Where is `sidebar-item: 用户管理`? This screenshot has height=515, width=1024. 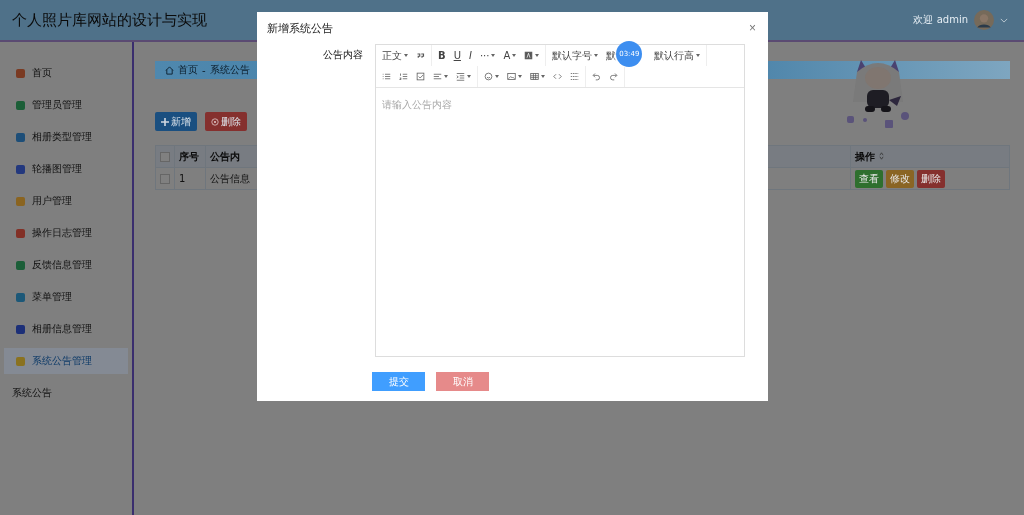
sidebar-item: 用户管理 is located at coordinates (66, 201).